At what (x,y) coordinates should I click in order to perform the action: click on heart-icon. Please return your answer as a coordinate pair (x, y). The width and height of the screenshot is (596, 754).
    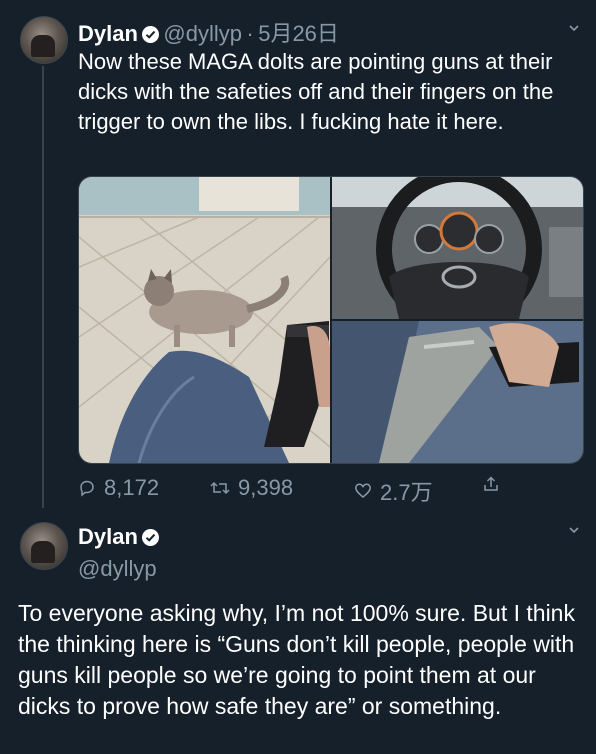
    Looking at the image, I should click on (363, 490).